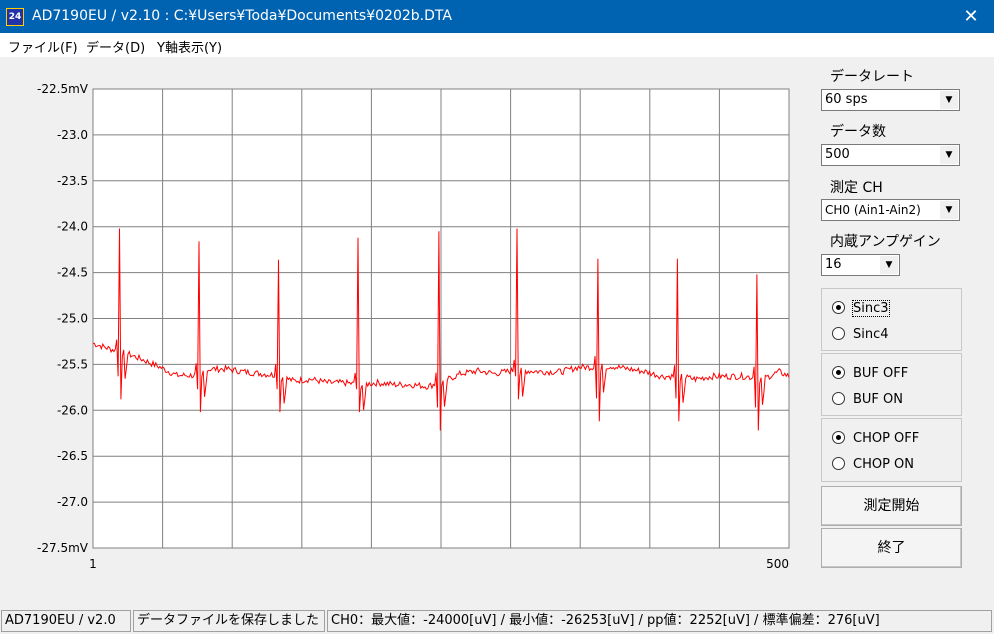 The width and height of the screenshot is (994, 634). What do you see at coordinates (871, 334) in the screenshot?
I see `radio-sinc4-label: Sinc4` at bounding box center [871, 334].